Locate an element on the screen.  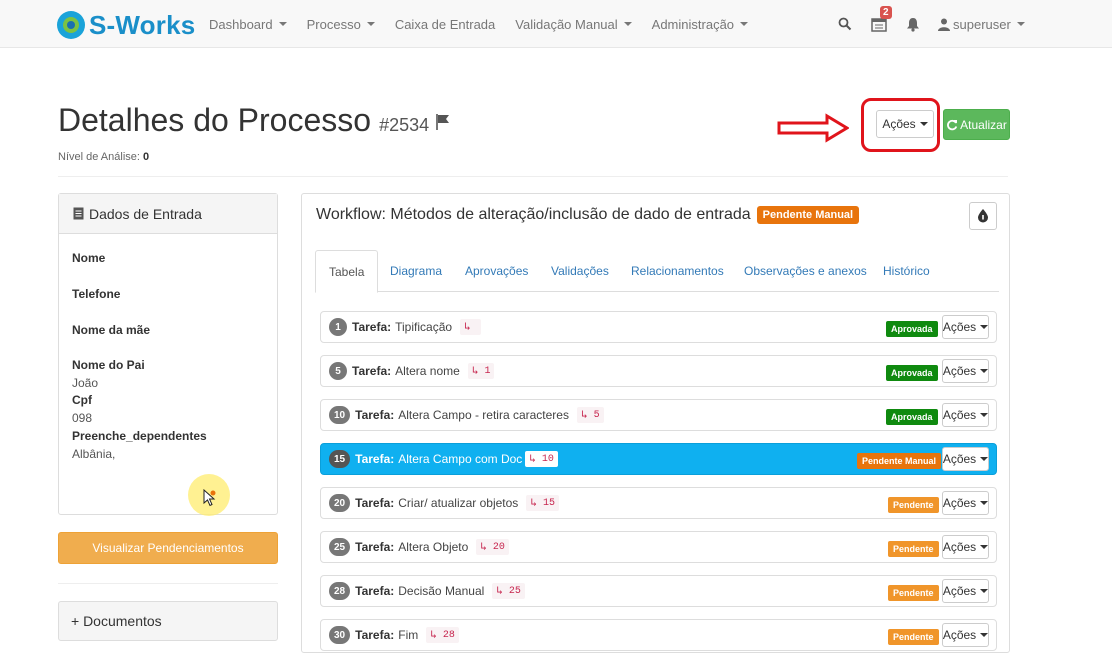
tab-relacionamentos: Relacionamentos is located at coordinates (677, 271).